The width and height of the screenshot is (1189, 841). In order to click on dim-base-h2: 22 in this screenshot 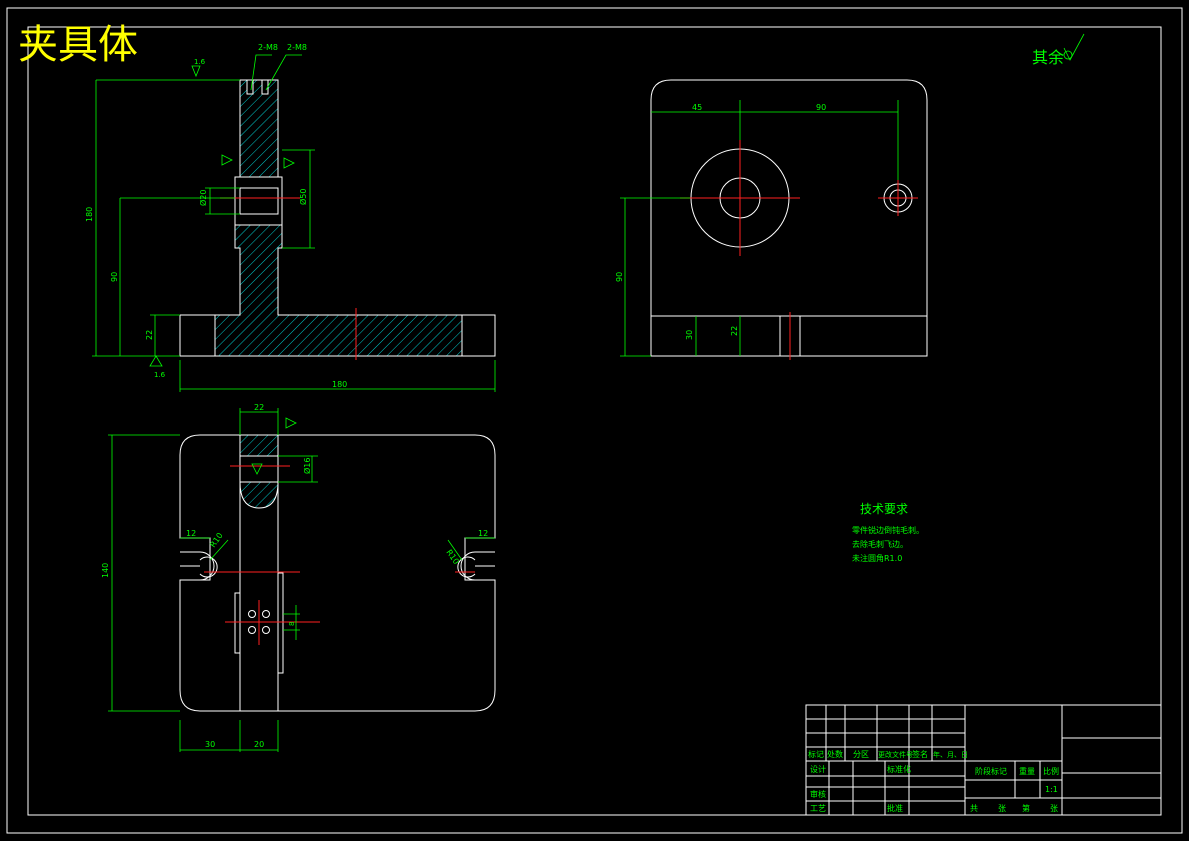, I will do `click(734, 331)`.